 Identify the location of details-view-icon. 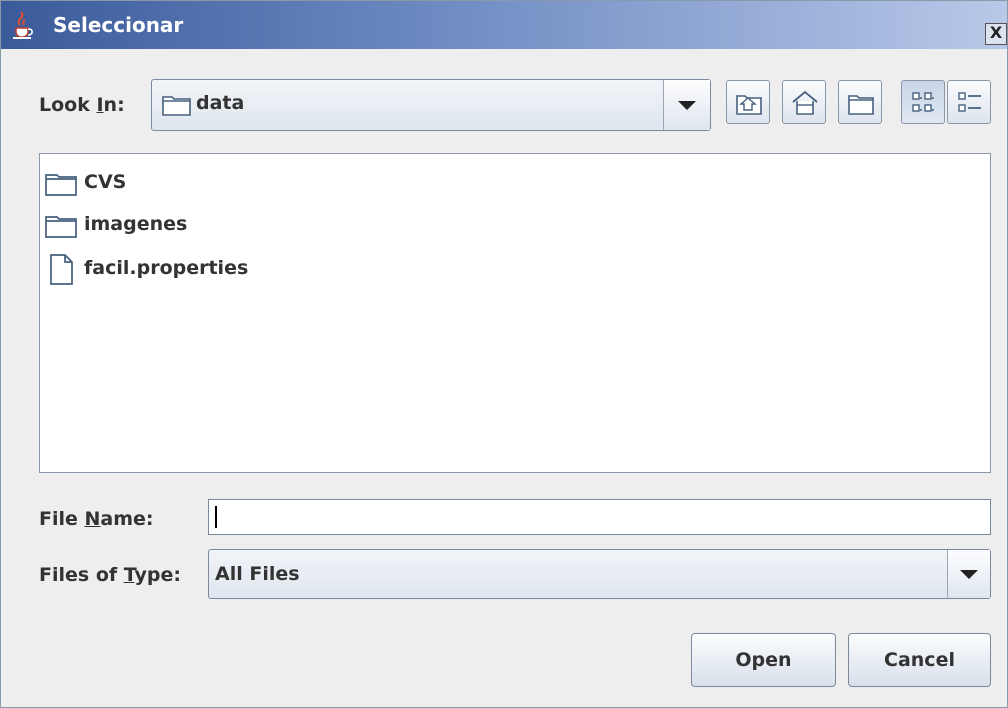
(969, 102).